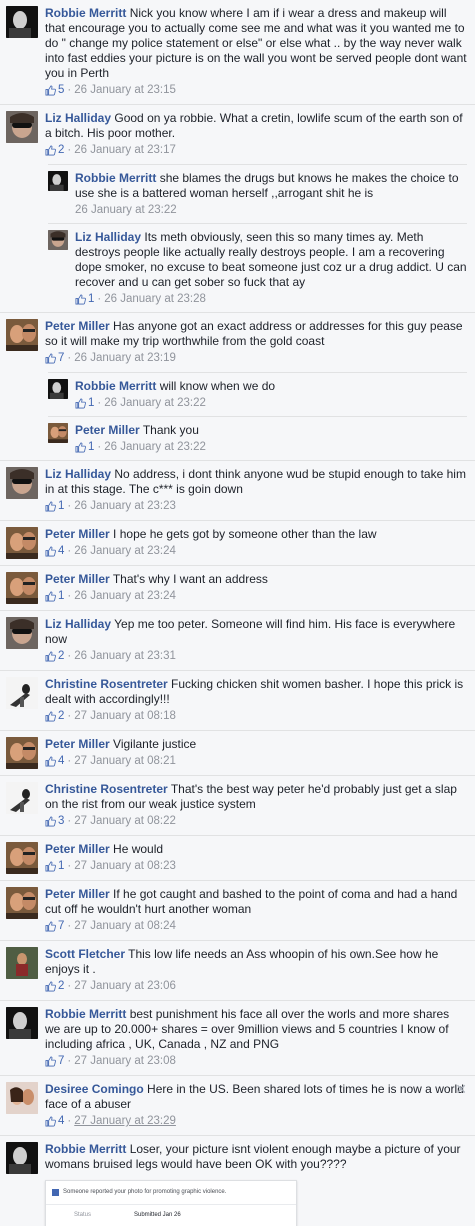  What do you see at coordinates (125, 866) in the screenshot?
I see `timestamp: 27 January at 08:23` at bounding box center [125, 866].